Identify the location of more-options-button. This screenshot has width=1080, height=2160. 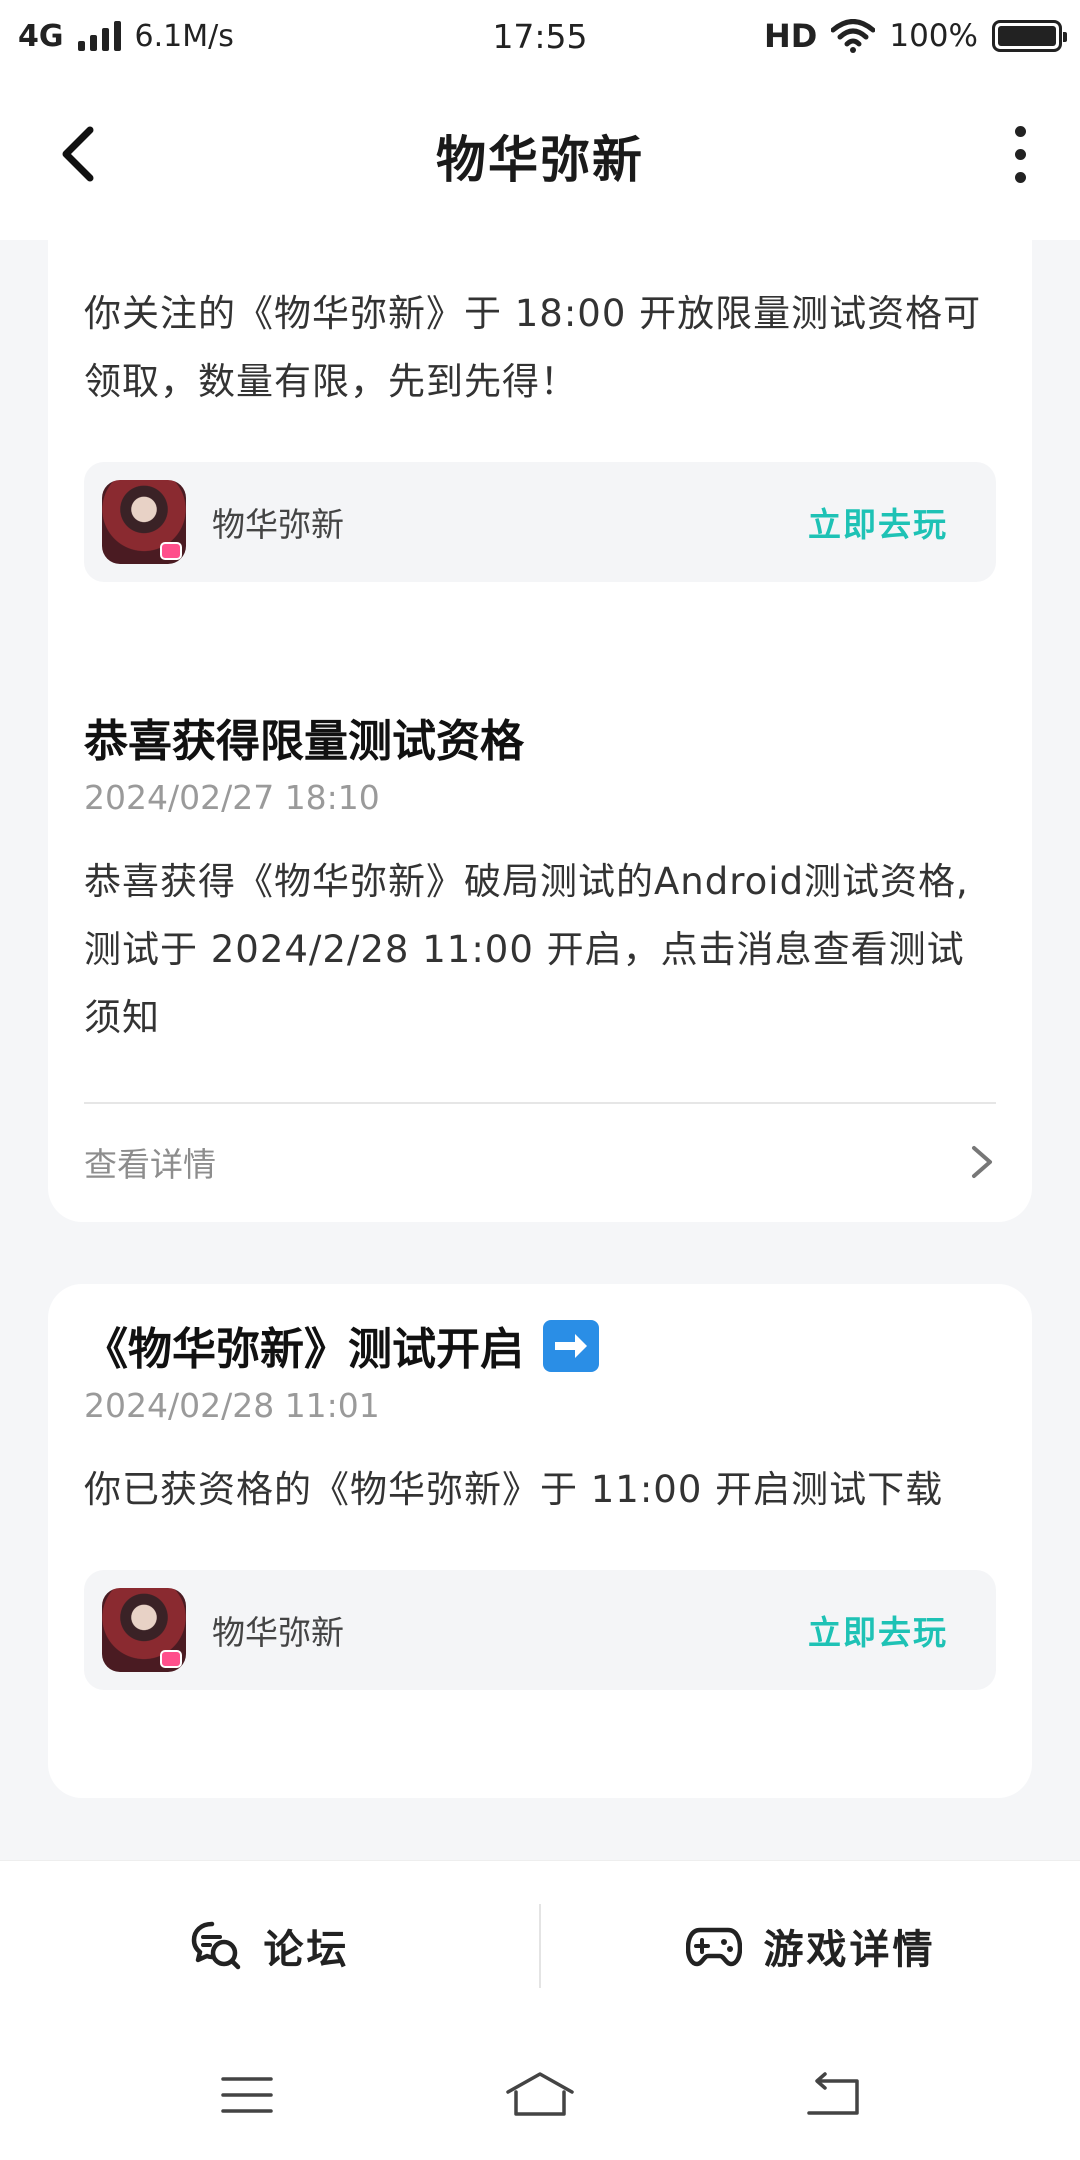
(1020, 154).